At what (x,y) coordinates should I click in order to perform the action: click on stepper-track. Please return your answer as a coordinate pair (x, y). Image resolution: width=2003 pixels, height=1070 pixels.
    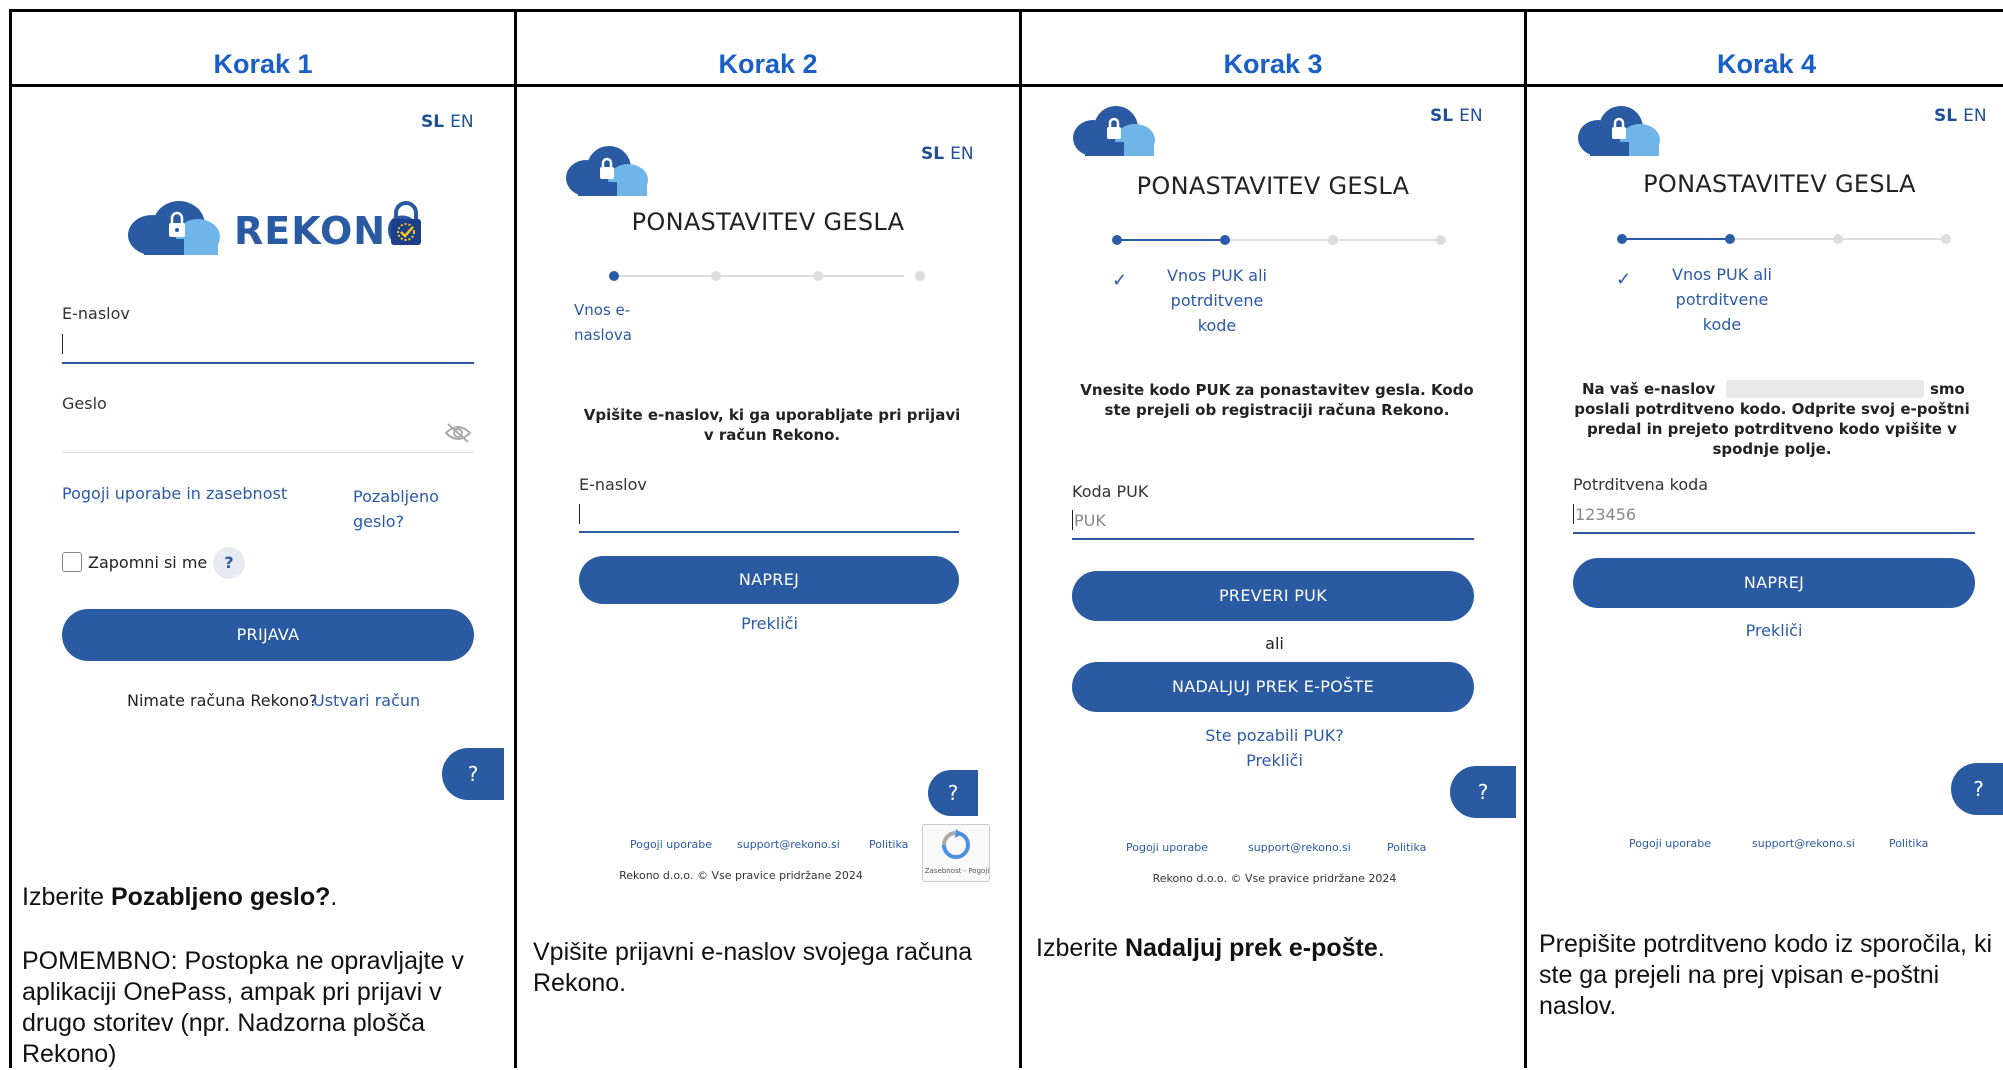
    Looking at the image, I should click on (759, 276).